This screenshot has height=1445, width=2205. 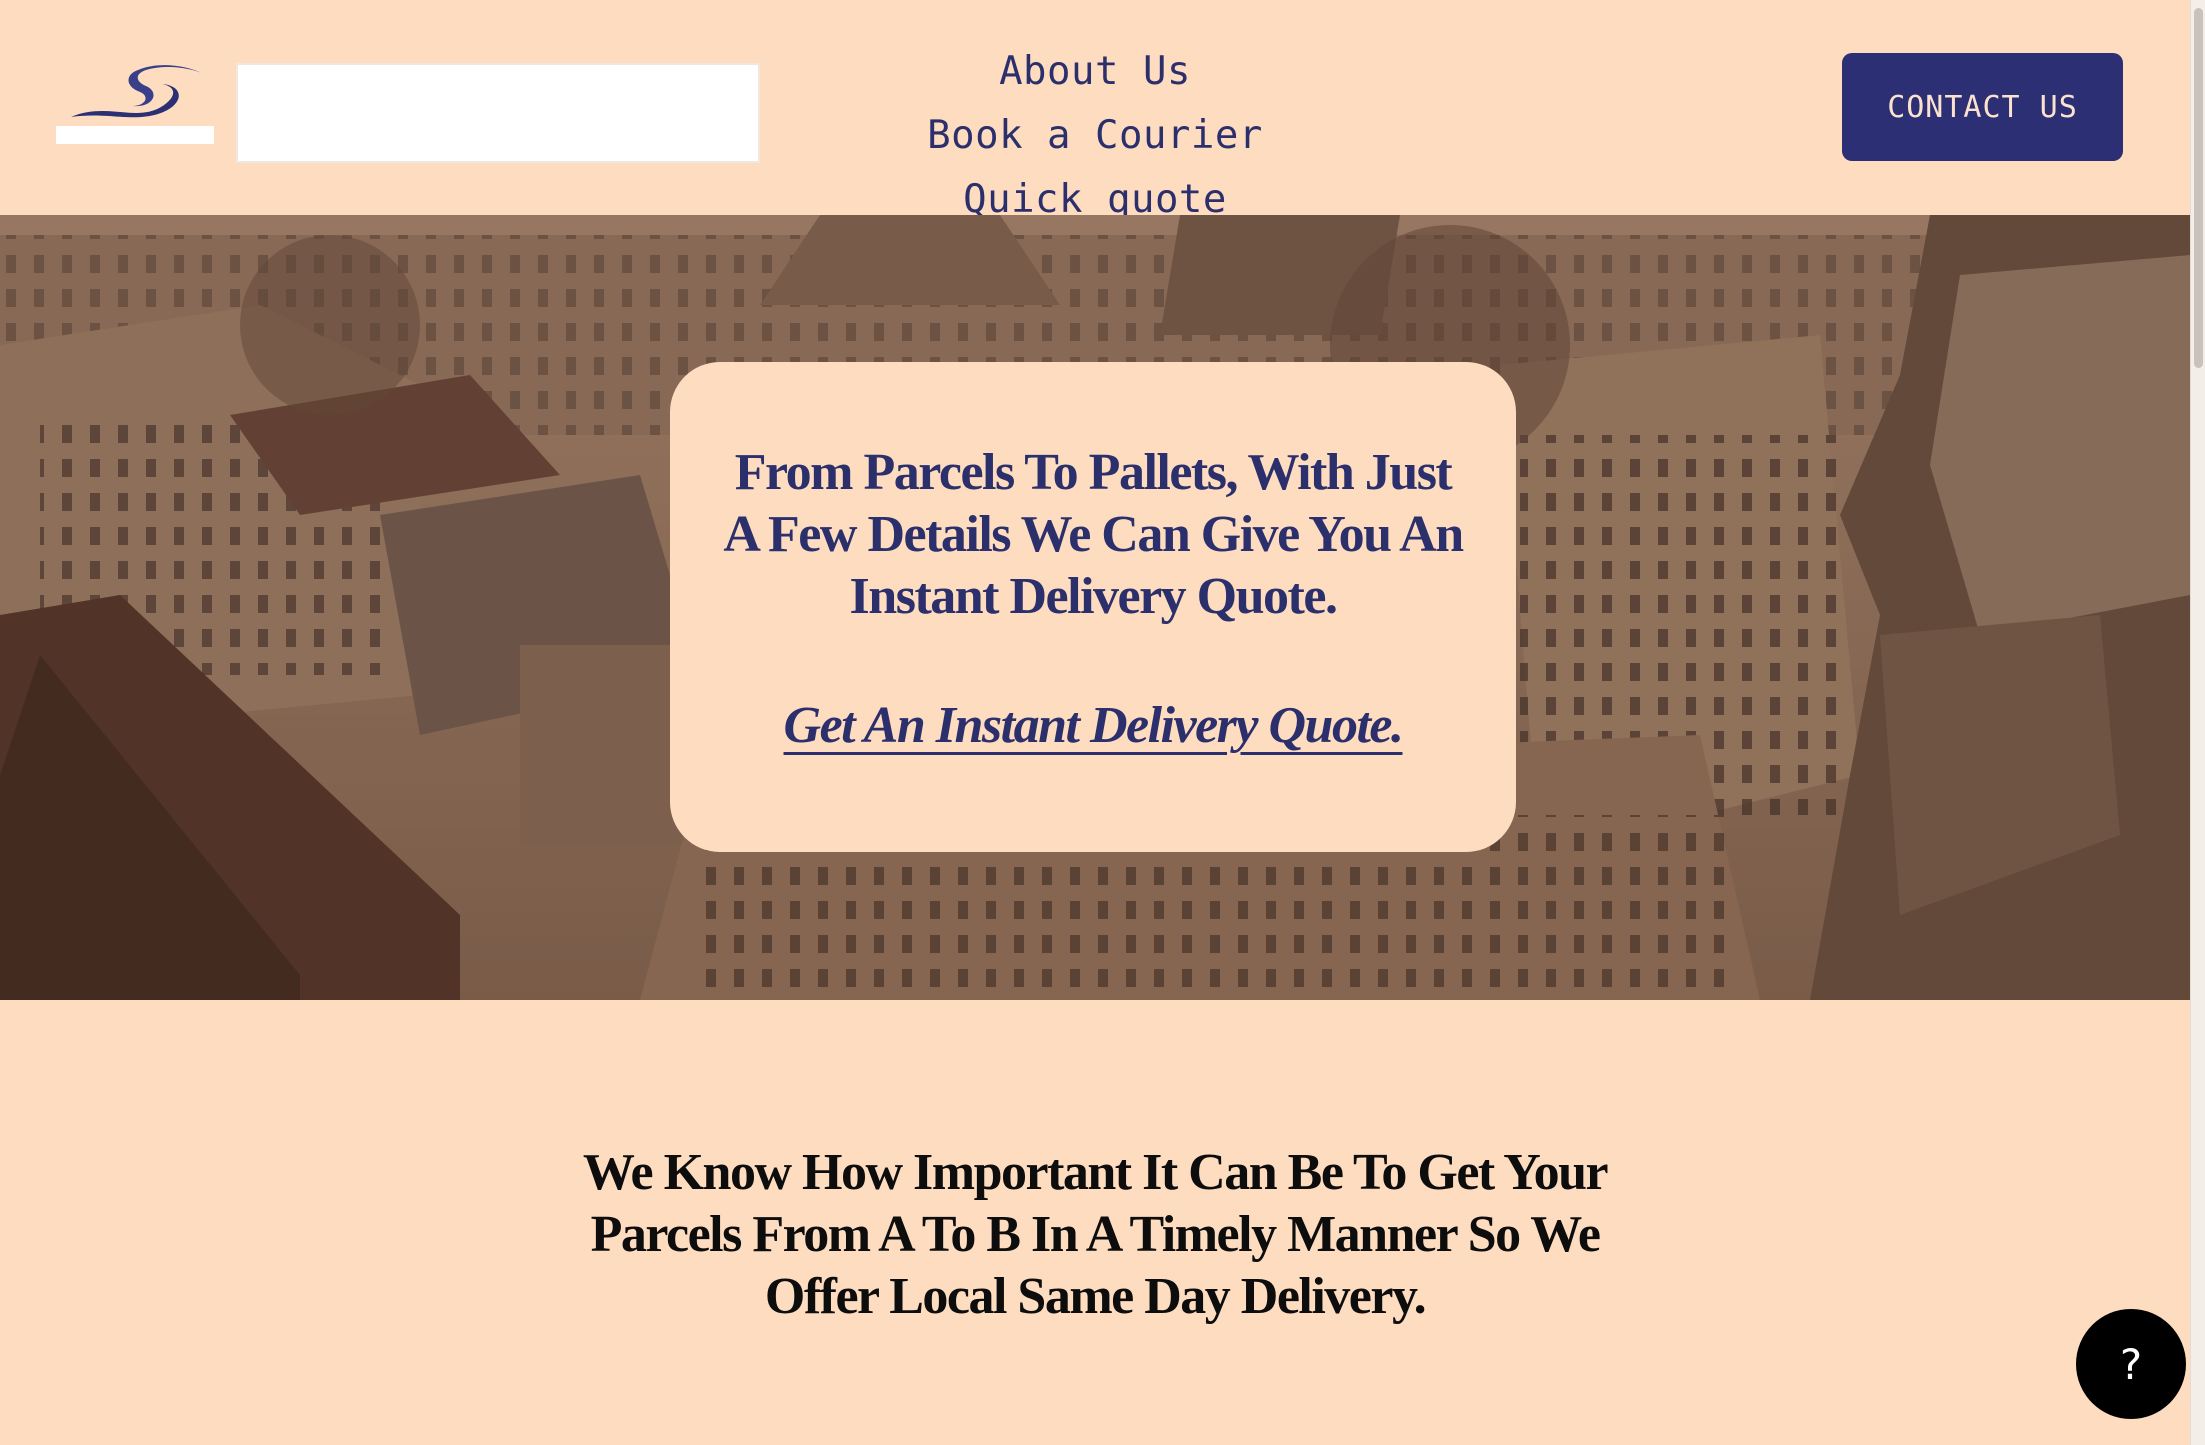 What do you see at coordinates (1982, 107) in the screenshot?
I see `contact-us-button: CONTACT US` at bounding box center [1982, 107].